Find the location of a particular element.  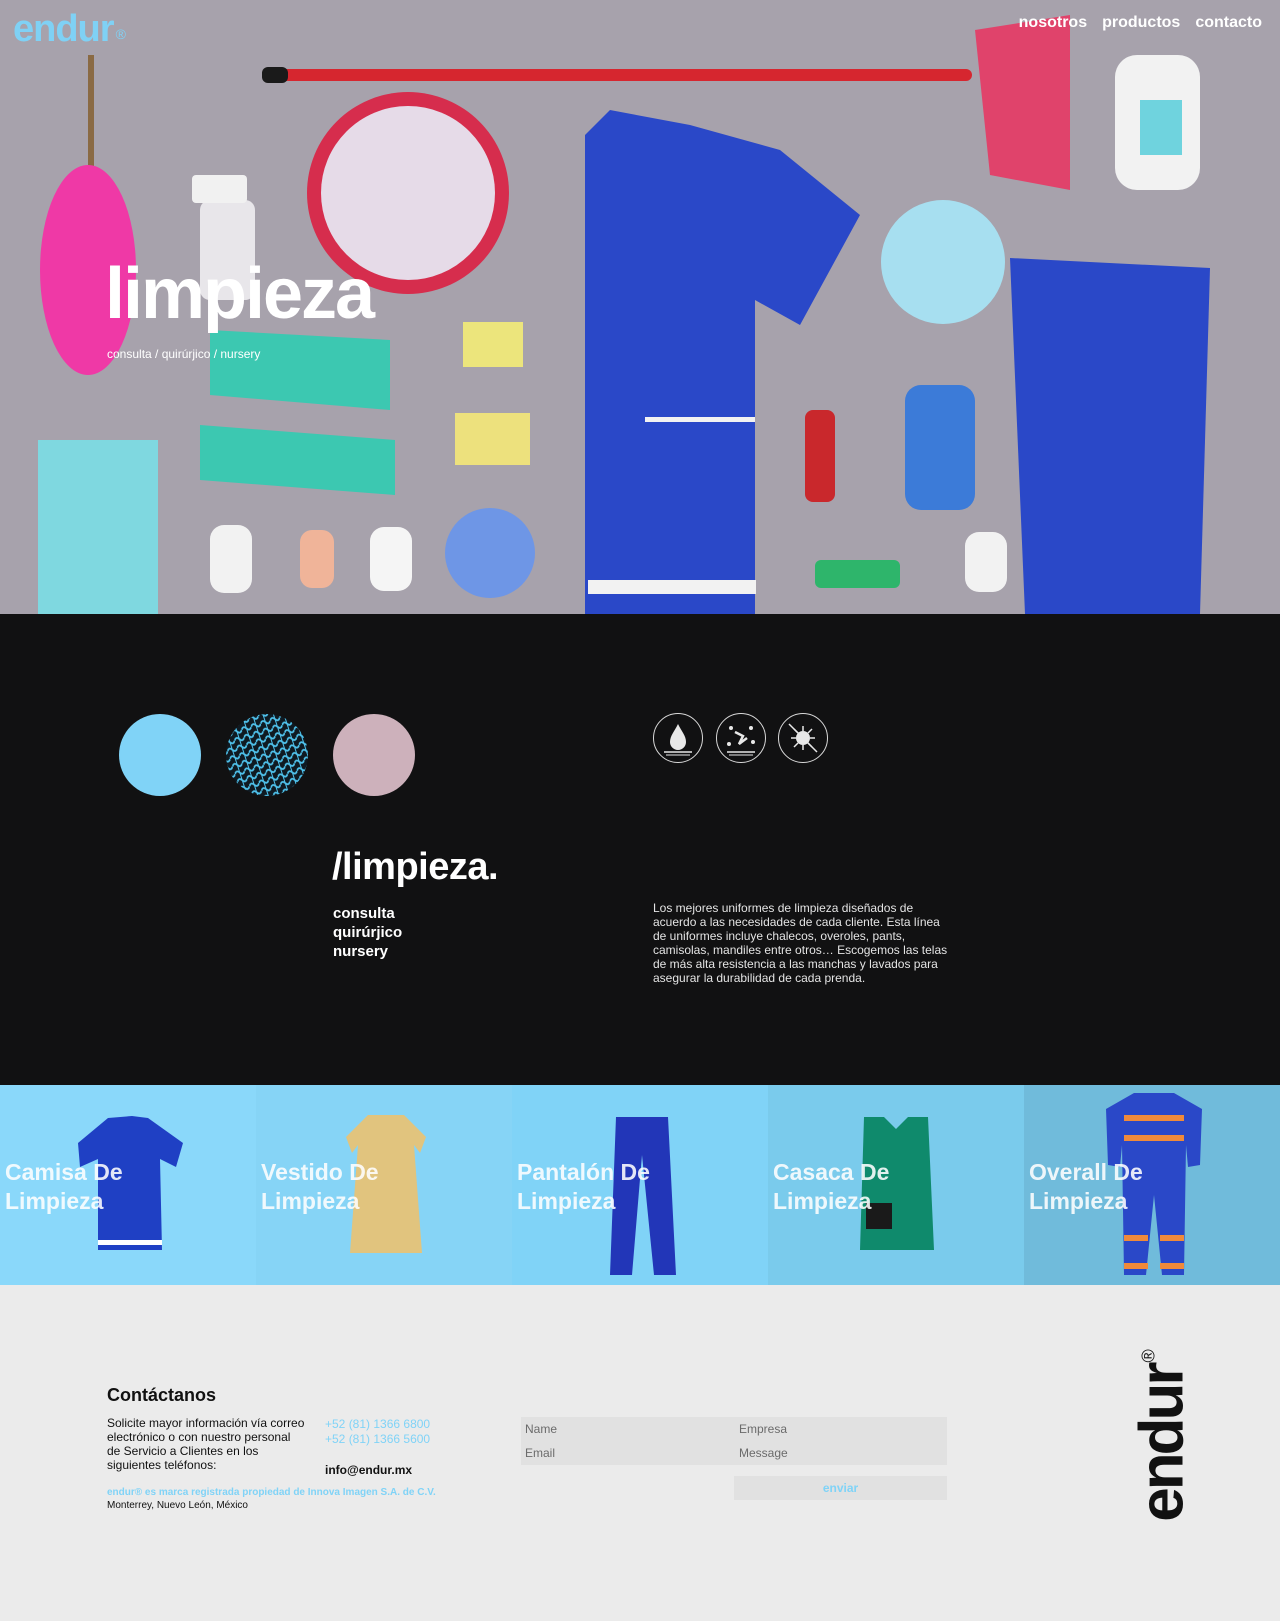

phone-link: +52 (81) 1366 5600 is located at coordinates (377, 1439).